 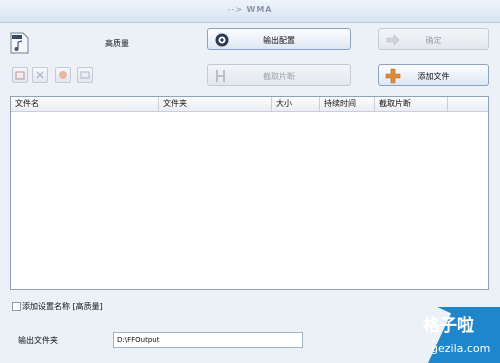 I want to click on add-setting-name-checkbox, so click(x=16, y=306).